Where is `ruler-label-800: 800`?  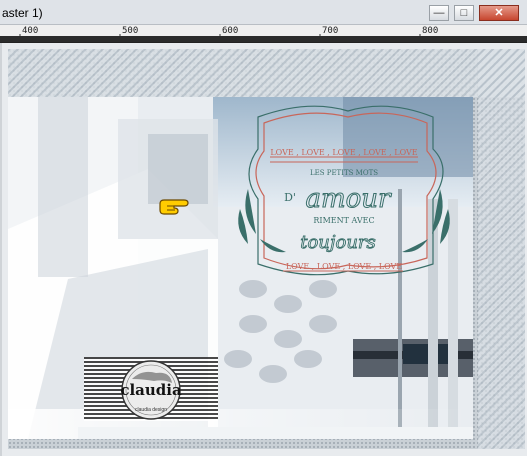 ruler-label-800: 800 is located at coordinates (430, 31).